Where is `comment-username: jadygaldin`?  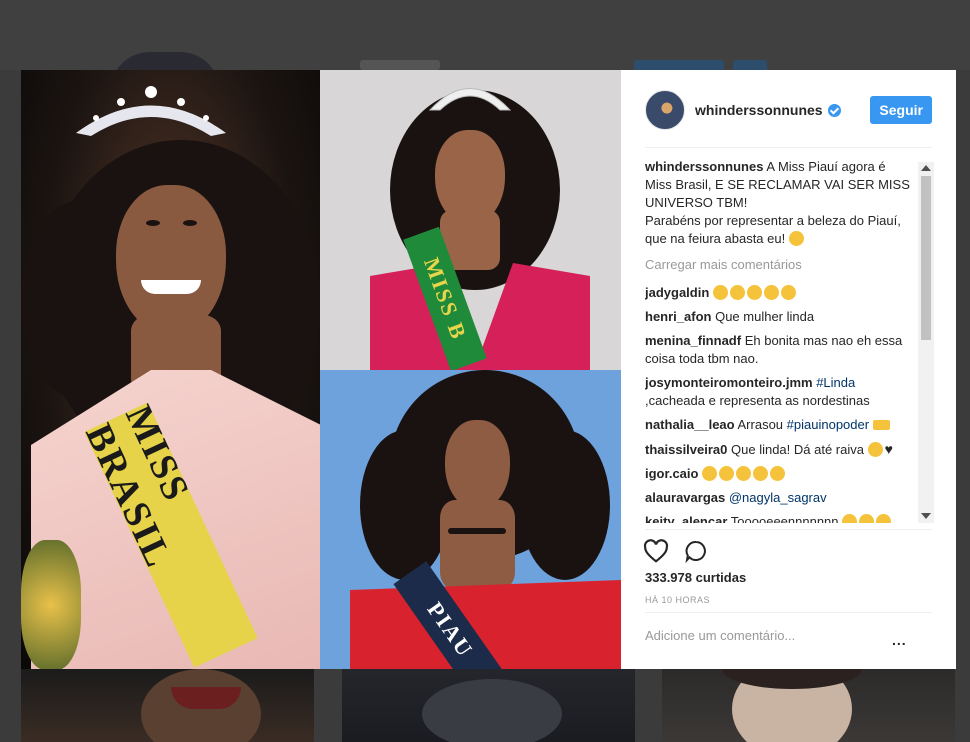
comment-username: jadygaldin is located at coordinates (677, 292).